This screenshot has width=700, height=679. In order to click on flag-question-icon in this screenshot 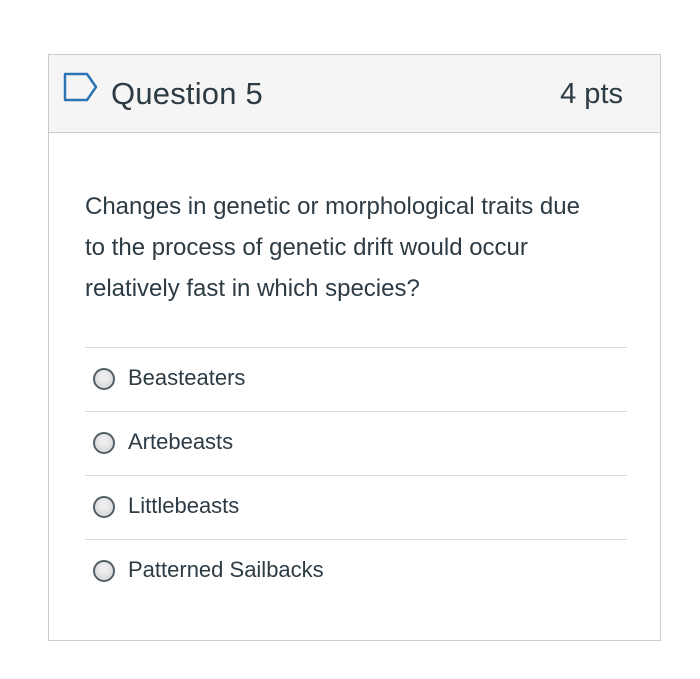, I will do `click(81, 87)`.